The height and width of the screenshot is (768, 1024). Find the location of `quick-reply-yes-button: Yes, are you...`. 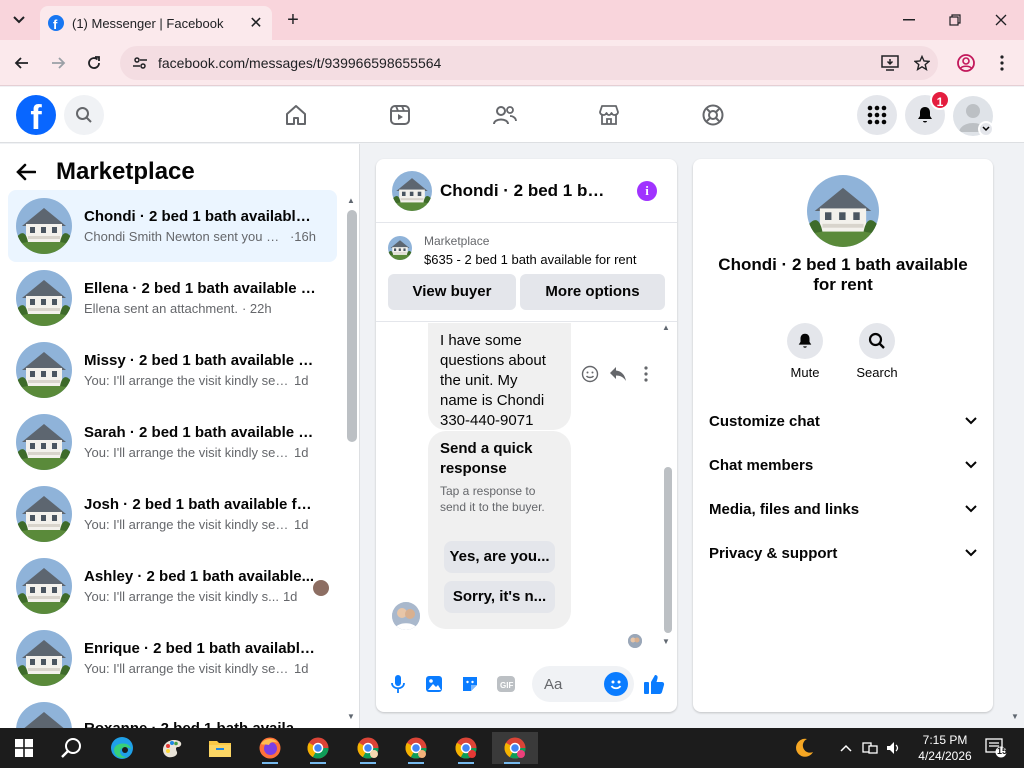

quick-reply-yes-button: Yes, are you... is located at coordinates (499, 557).